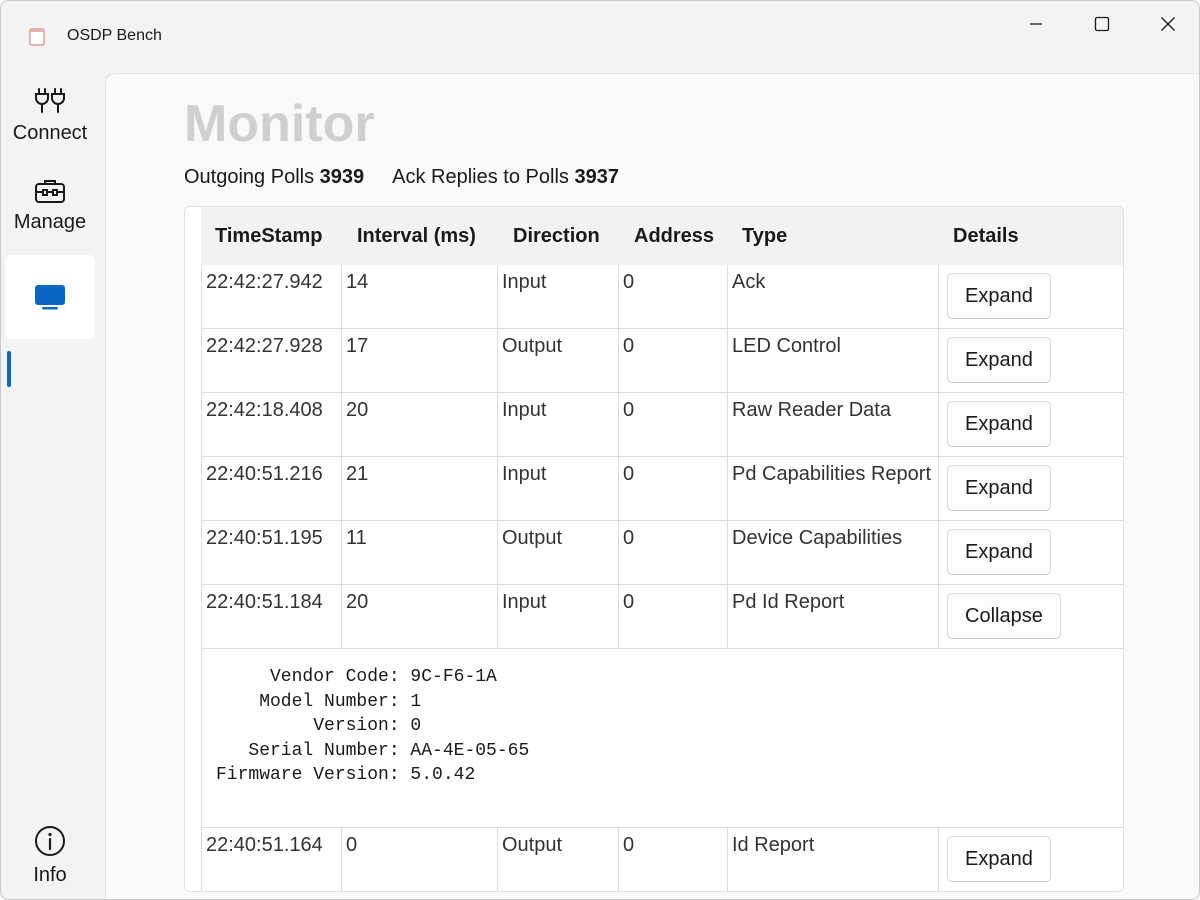  I want to click on maximize-button, so click(1102, 24).